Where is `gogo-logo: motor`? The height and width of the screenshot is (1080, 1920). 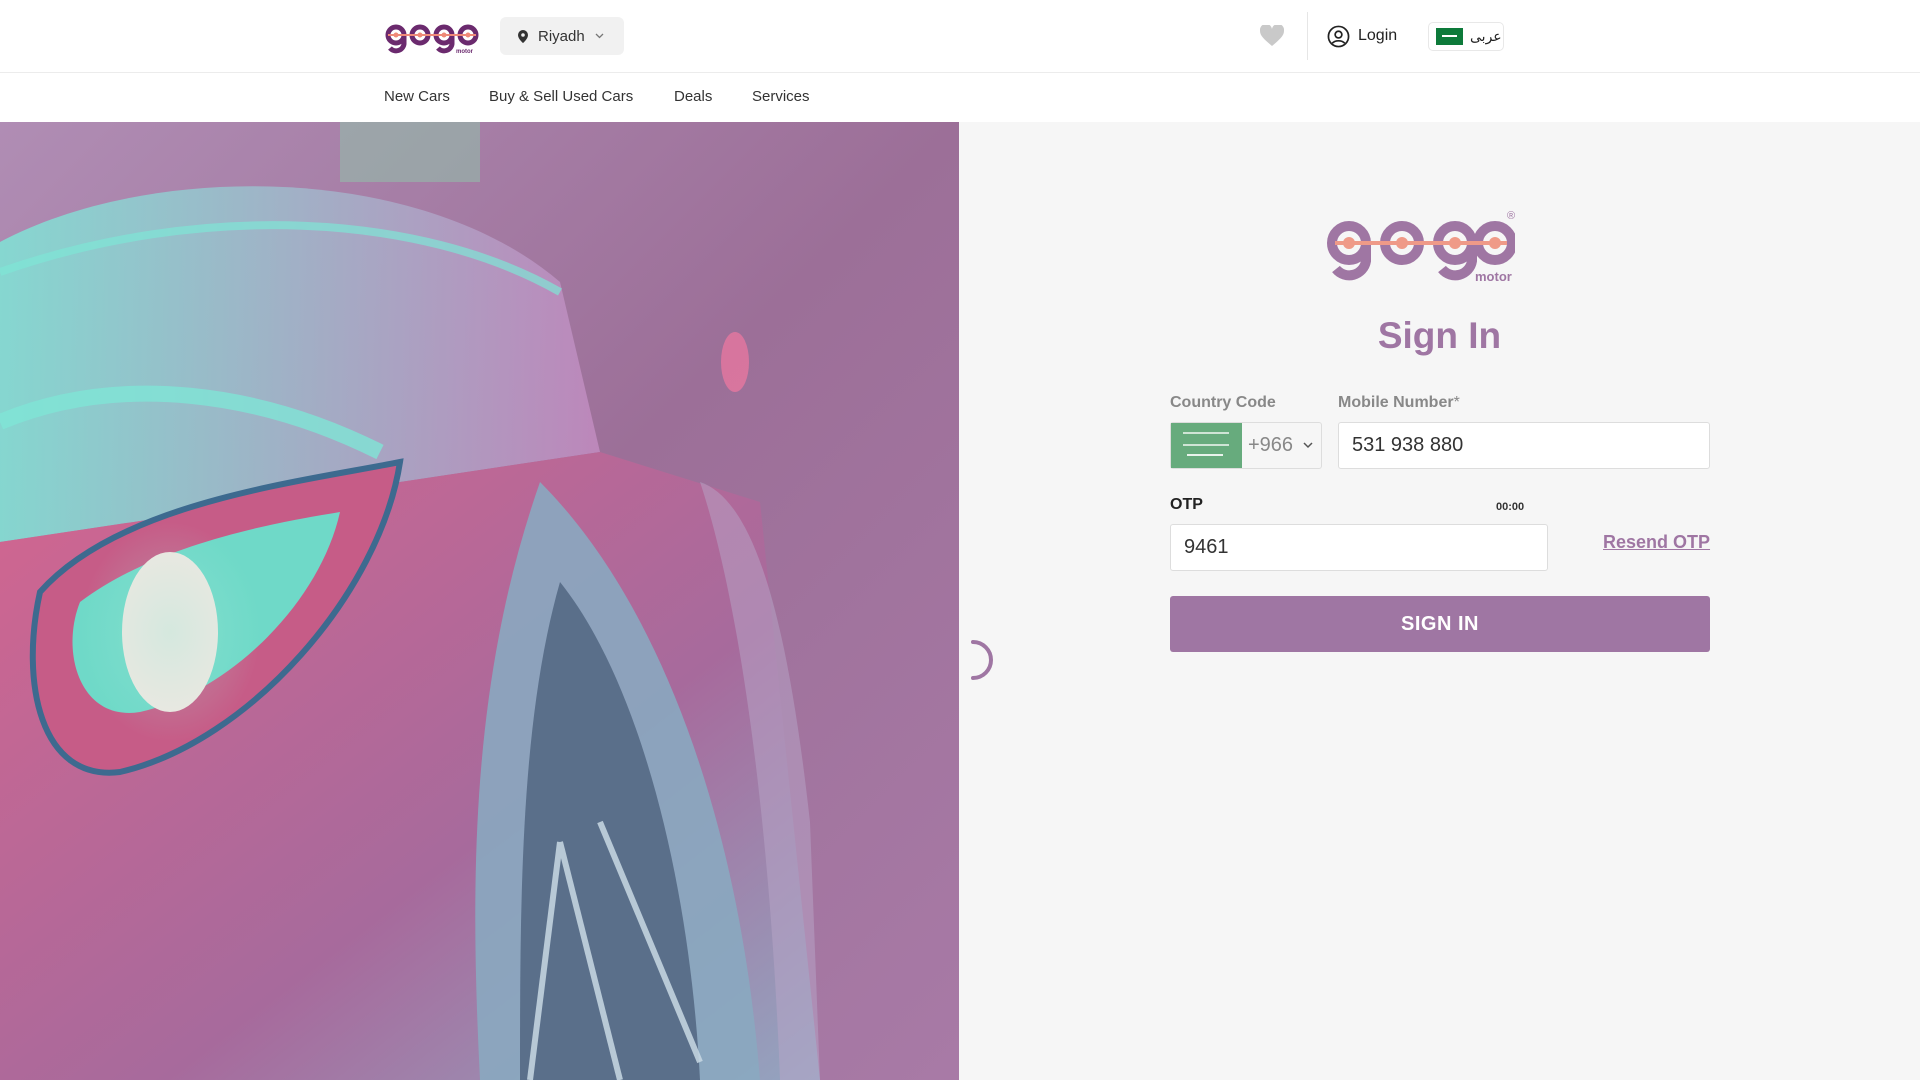 gogo-logo: motor is located at coordinates (434, 37).